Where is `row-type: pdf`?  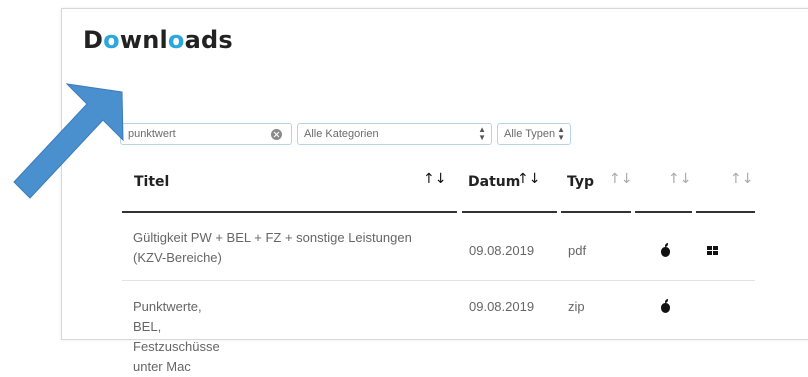
row-type: pdf is located at coordinates (577, 250).